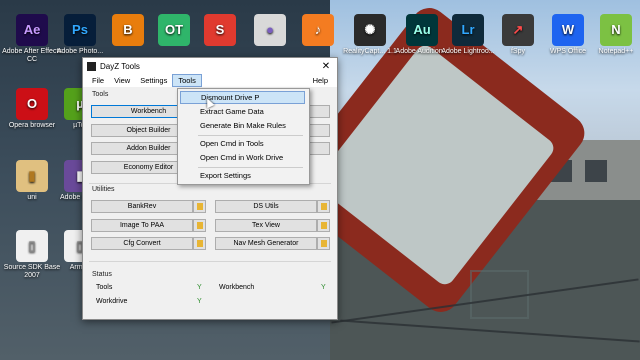 This screenshot has width=640, height=360. Describe the element at coordinates (616, 30) in the screenshot. I see `app-icon: N` at that location.